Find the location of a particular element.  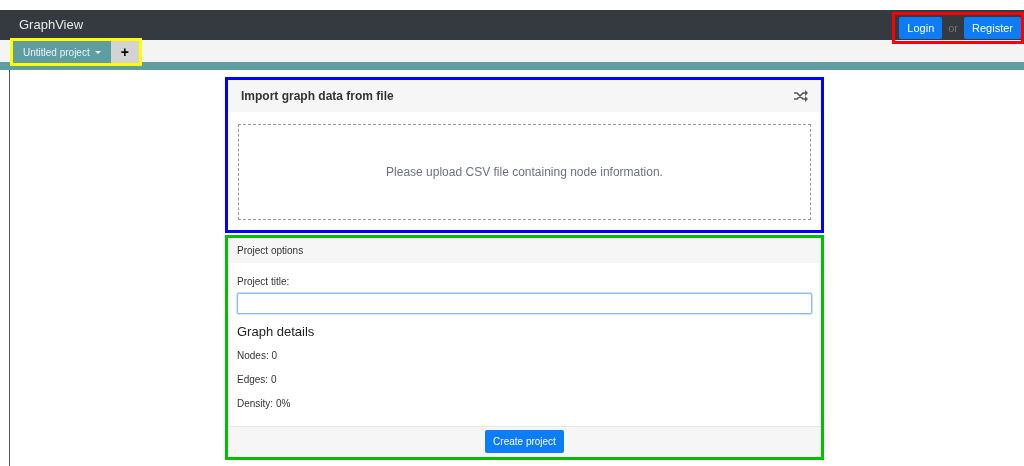

card-title: Project options is located at coordinates (270, 251).